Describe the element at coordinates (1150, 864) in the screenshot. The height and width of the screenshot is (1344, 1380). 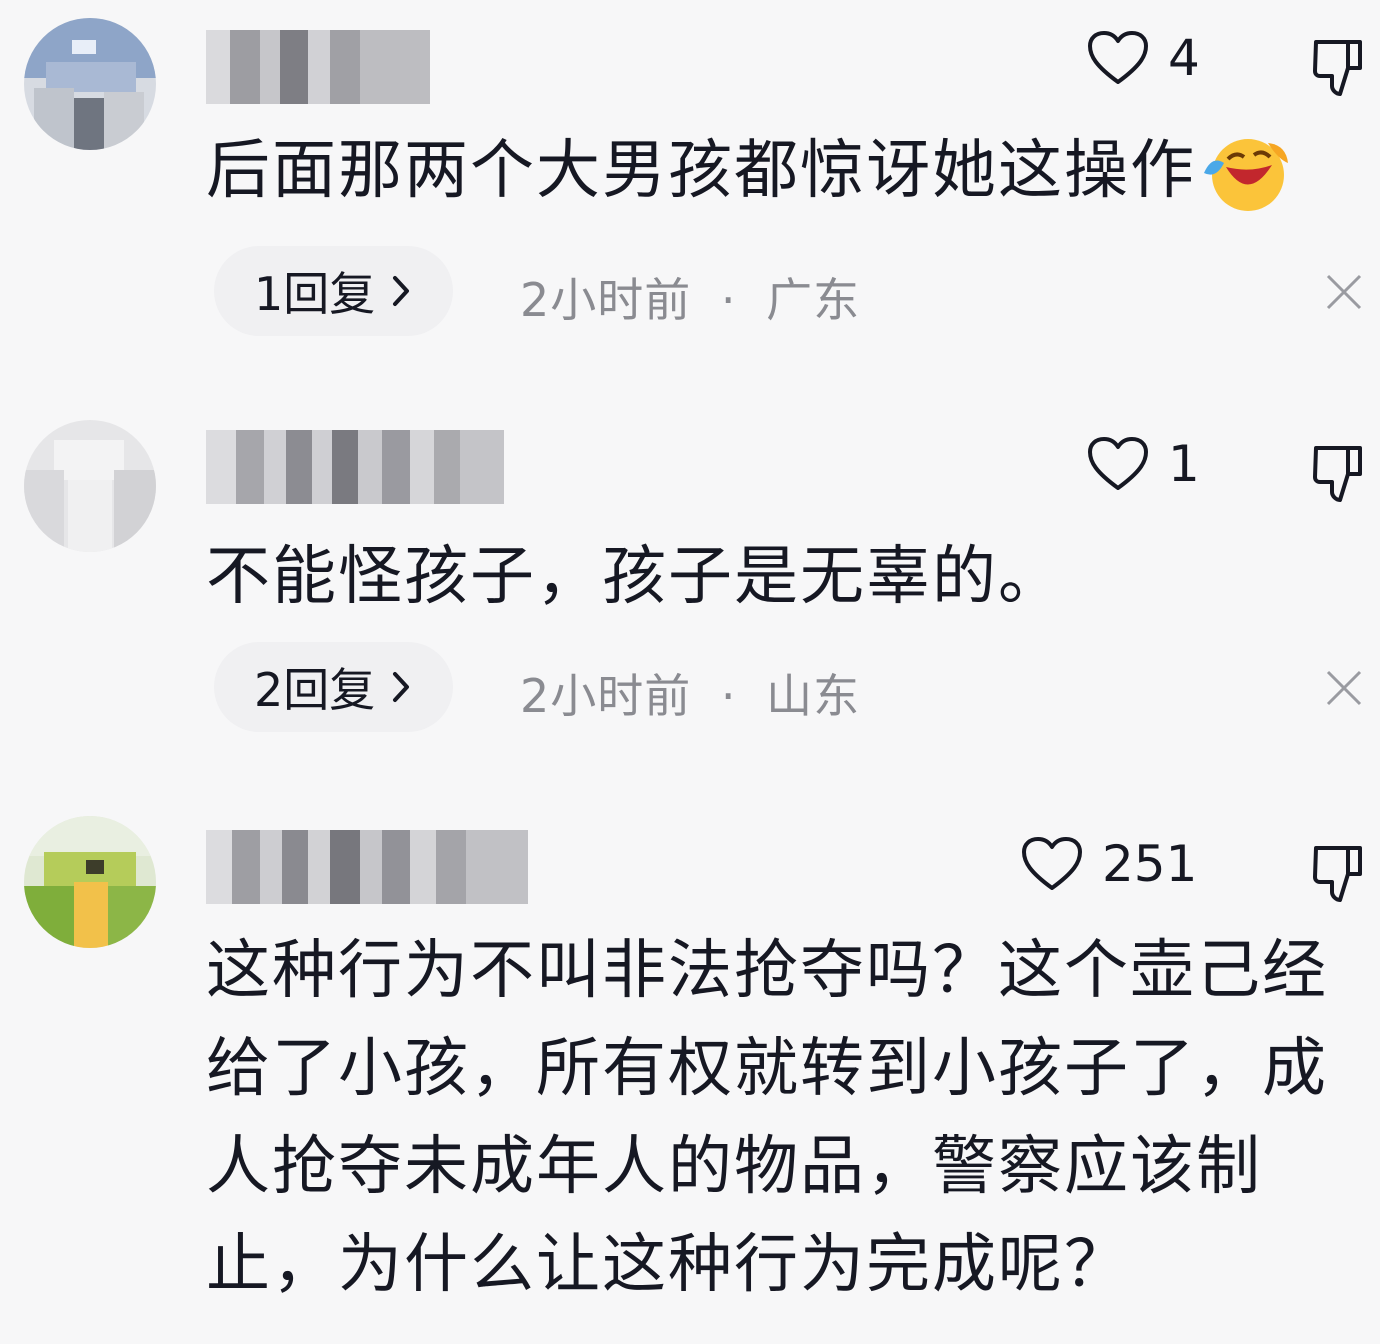
I see `like-count: 251` at that location.